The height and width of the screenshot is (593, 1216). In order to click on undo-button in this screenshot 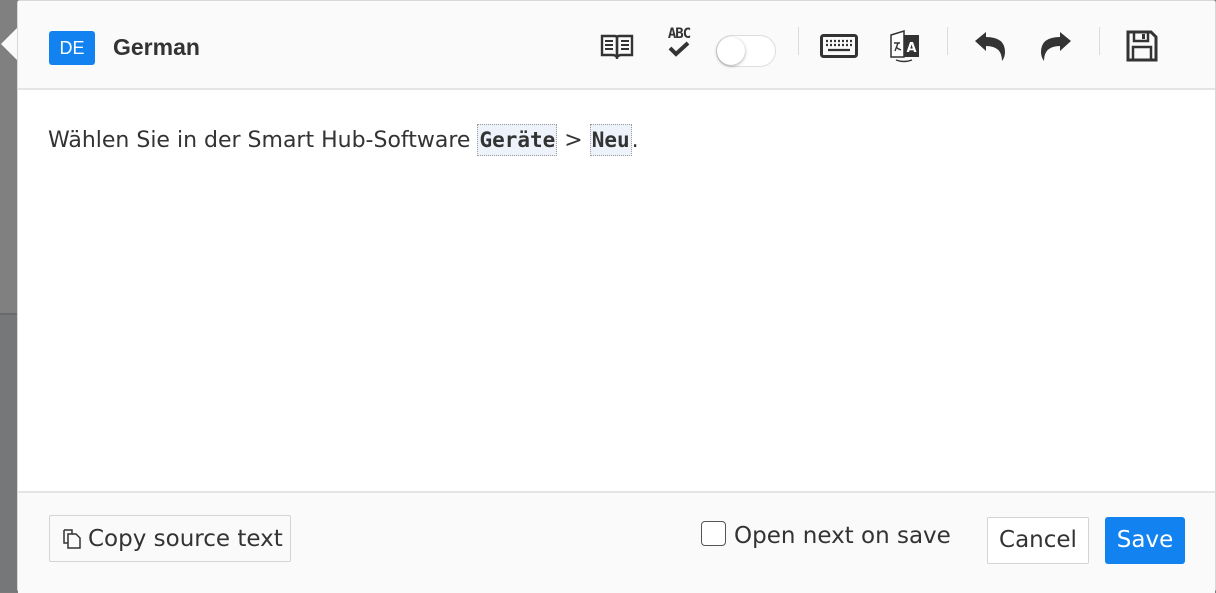, I will do `click(991, 46)`.